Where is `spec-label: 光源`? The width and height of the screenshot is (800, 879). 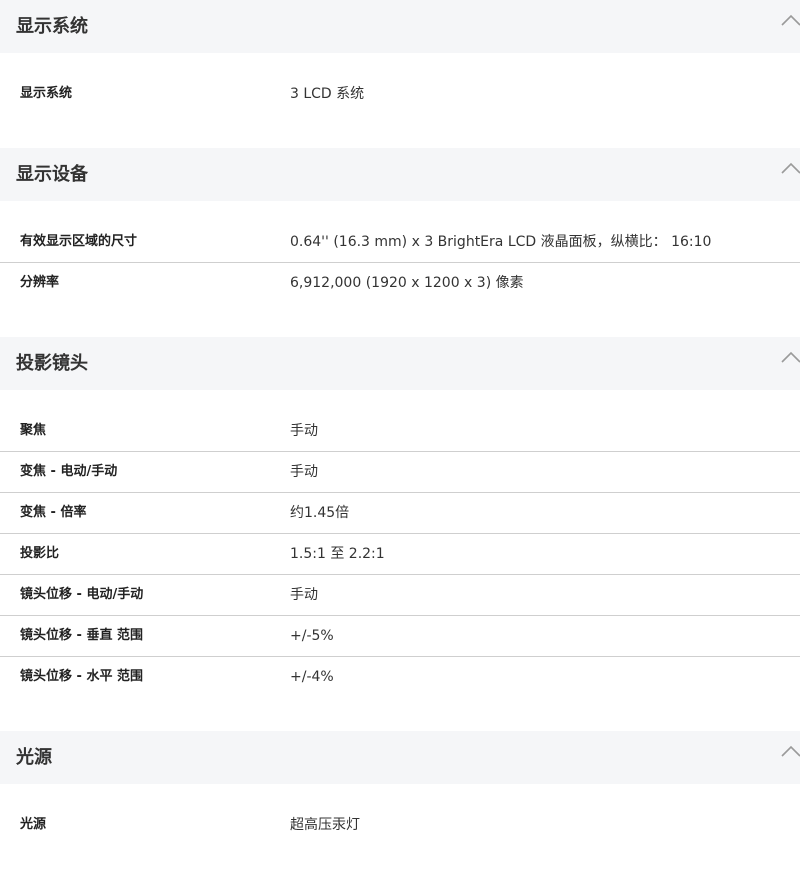 spec-label: 光源 is located at coordinates (33, 824).